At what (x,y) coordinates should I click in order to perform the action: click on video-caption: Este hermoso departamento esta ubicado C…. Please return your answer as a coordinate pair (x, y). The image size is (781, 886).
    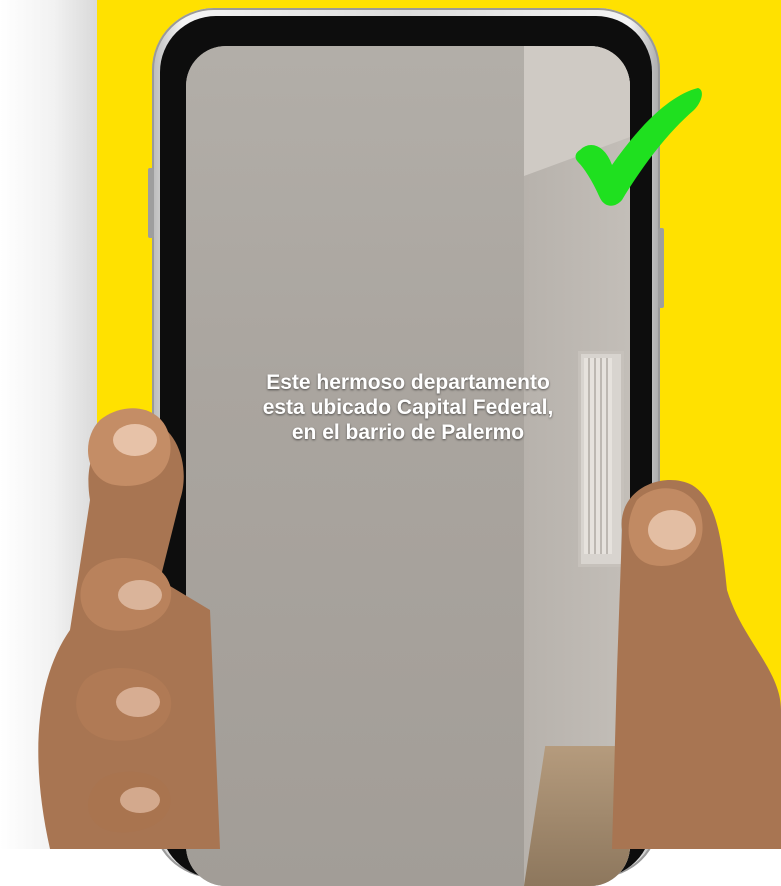
    Looking at the image, I should click on (408, 407).